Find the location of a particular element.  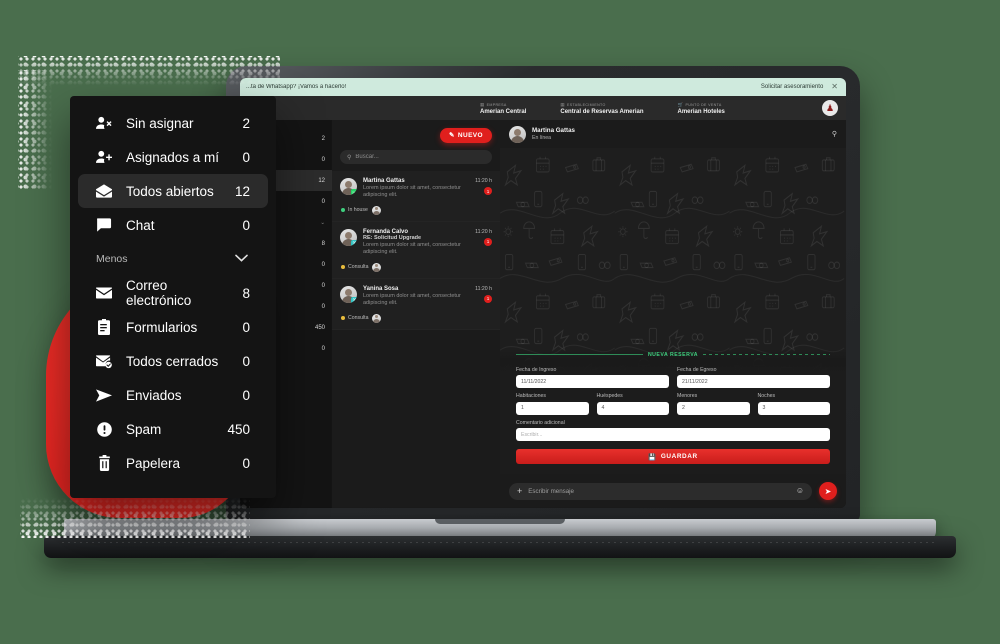

send-button: ➤ is located at coordinates (828, 491).